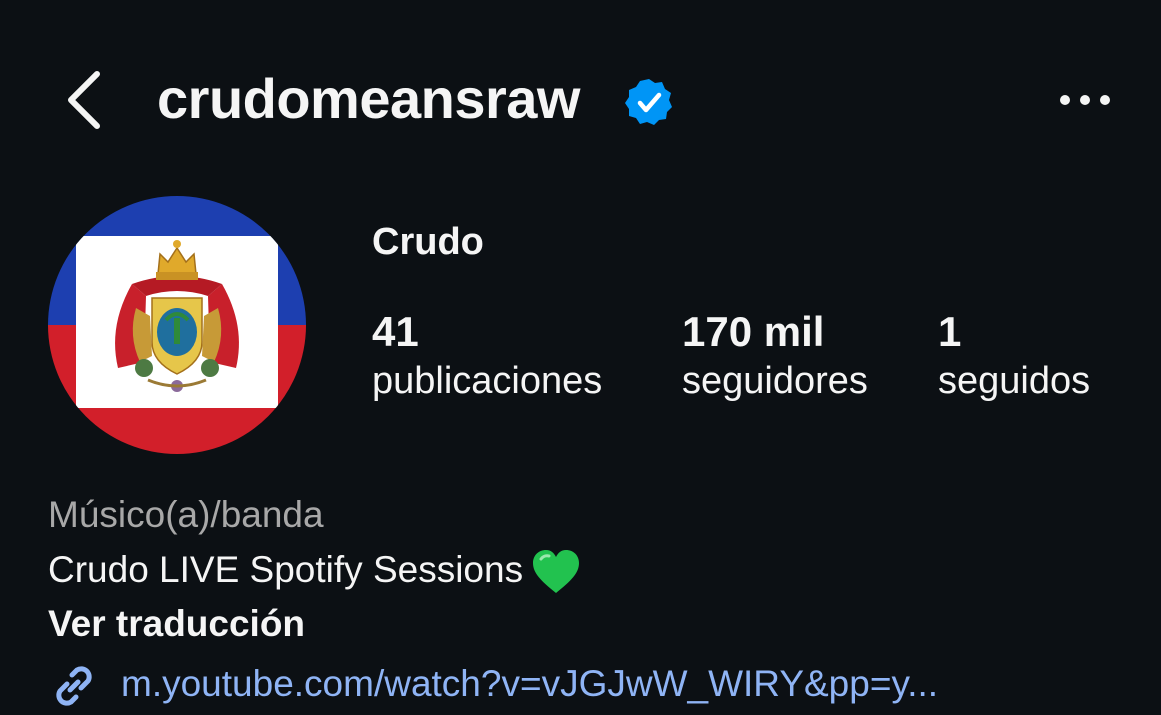 The width and height of the screenshot is (1161, 715). What do you see at coordinates (369, 98) in the screenshot?
I see `profile-username: crudomeansraw` at bounding box center [369, 98].